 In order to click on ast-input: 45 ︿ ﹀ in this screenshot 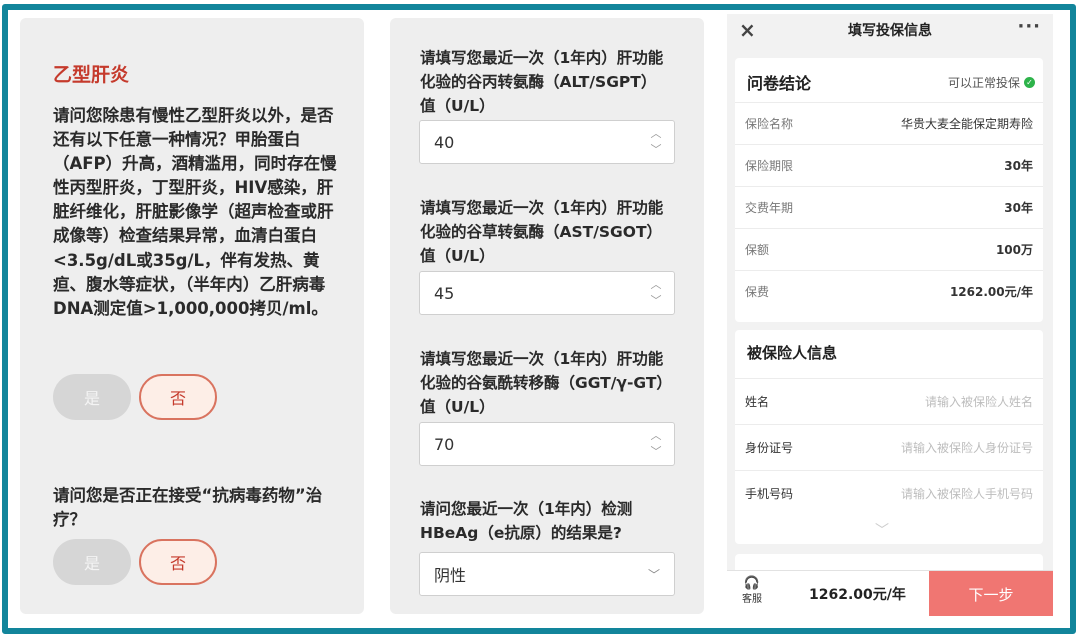, I will do `click(547, 293)`.